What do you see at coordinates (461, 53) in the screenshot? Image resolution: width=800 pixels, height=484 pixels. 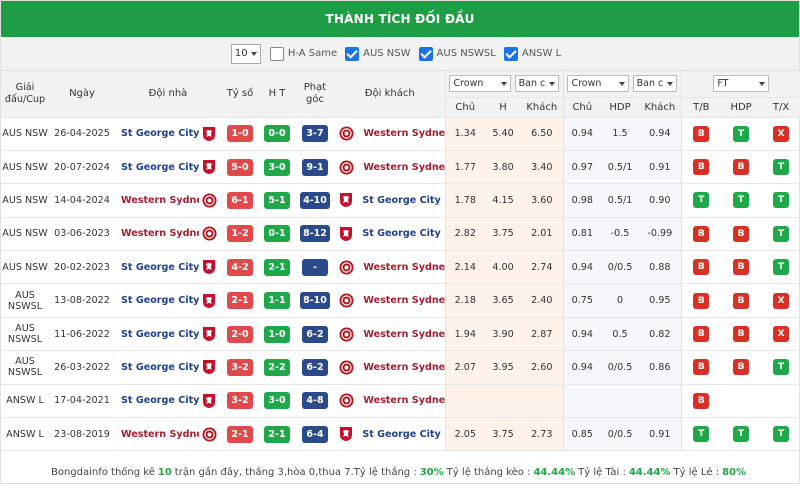 I see `filter-option: AUS NSWSL` at bounding box center [461, 53].